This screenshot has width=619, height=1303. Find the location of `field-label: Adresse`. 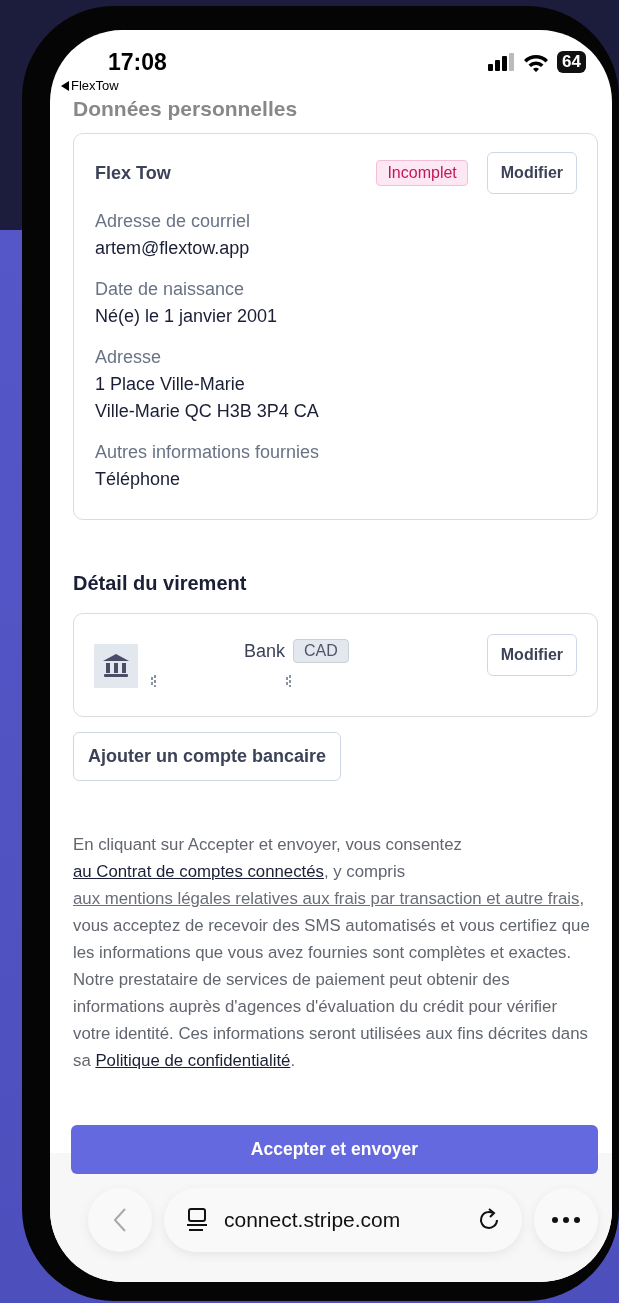

field-label: Adresse is located at coordinates (129, 357).